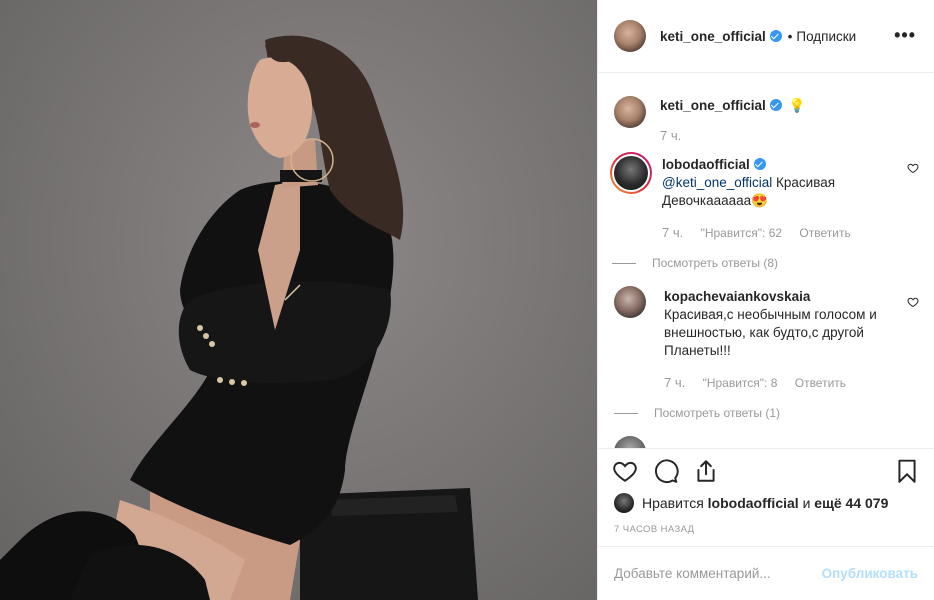 The height and width of the screenshot is (600, 934). Describe the element at coordinates (624, 503) in the screenshot. I see `liker-avatar` at that location.